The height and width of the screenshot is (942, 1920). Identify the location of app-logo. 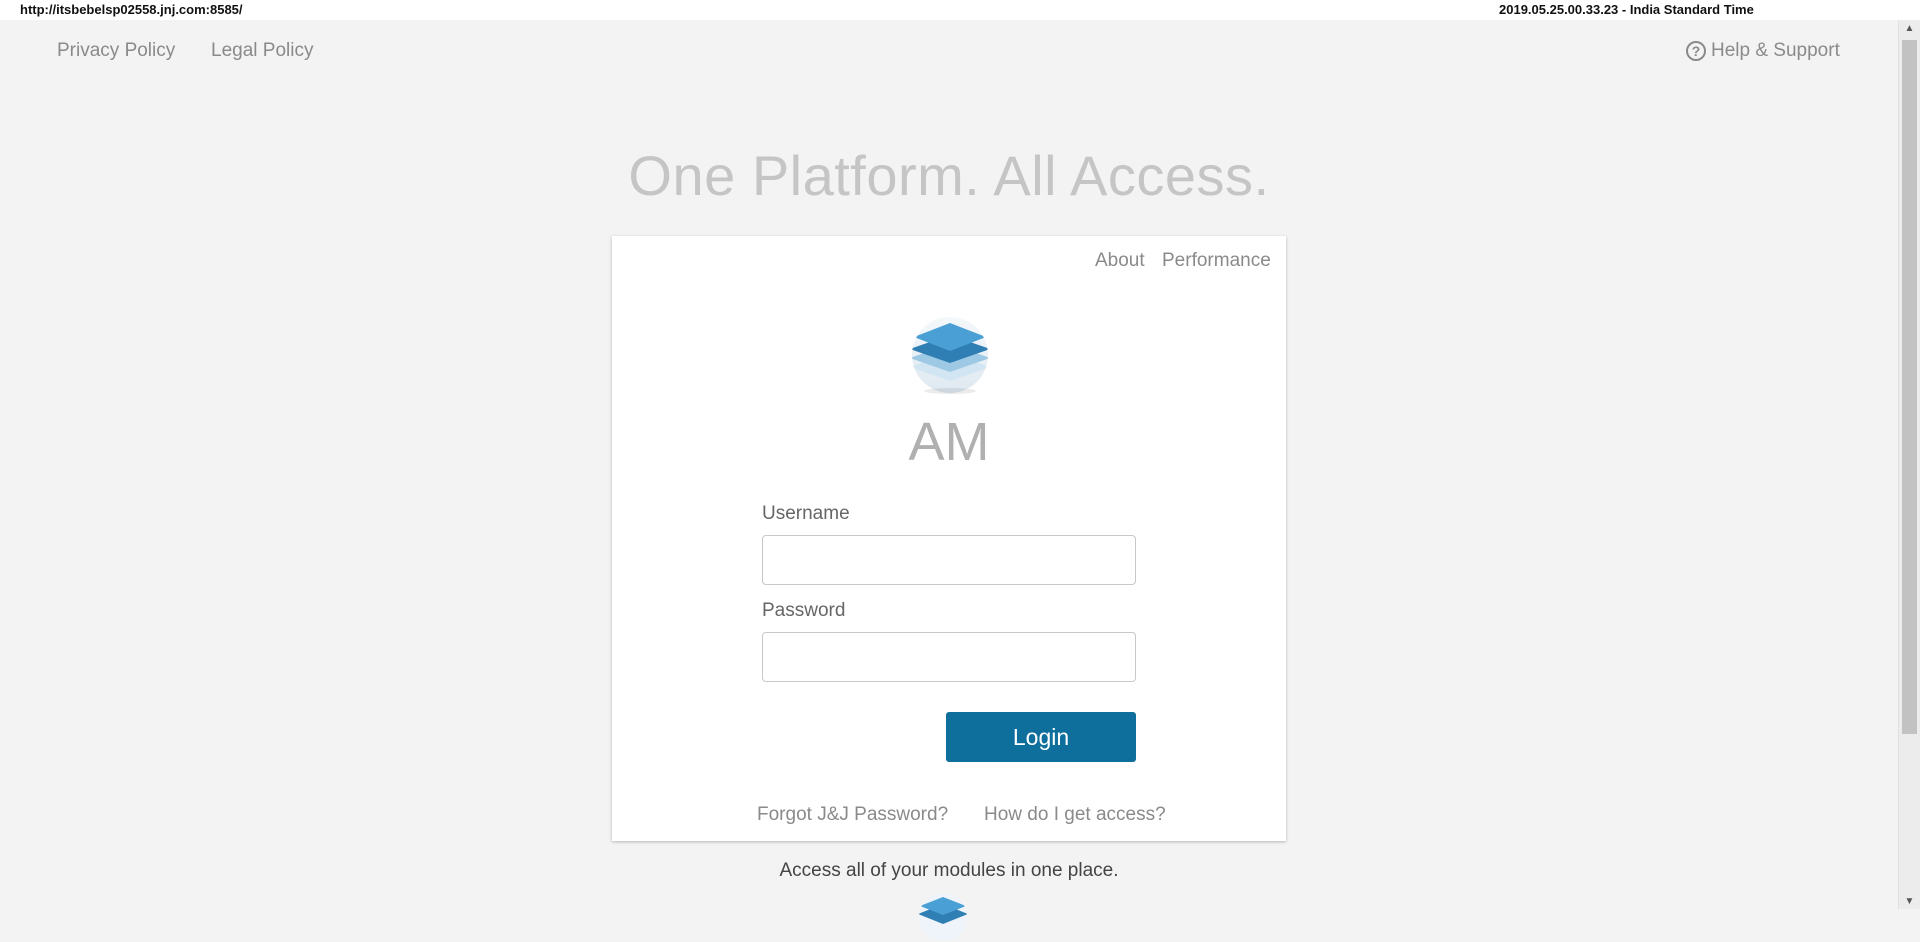
(950, 355).